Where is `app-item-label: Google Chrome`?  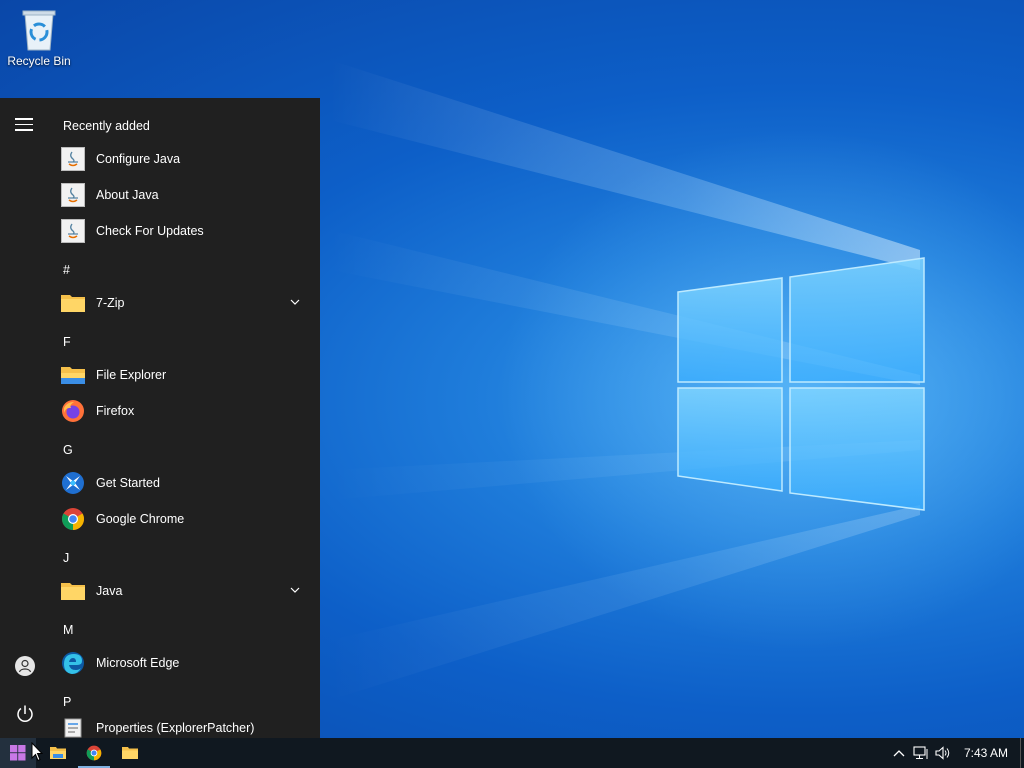 app-item-label: Google Chrome is located at coordinates (140, 519).